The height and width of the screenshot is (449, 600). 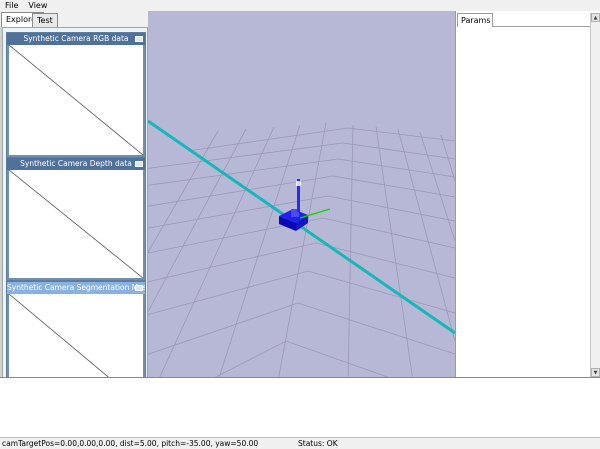 I want to click on camera-panel-title: Synthetic Camera Depth data, so click(x=76, y=163).